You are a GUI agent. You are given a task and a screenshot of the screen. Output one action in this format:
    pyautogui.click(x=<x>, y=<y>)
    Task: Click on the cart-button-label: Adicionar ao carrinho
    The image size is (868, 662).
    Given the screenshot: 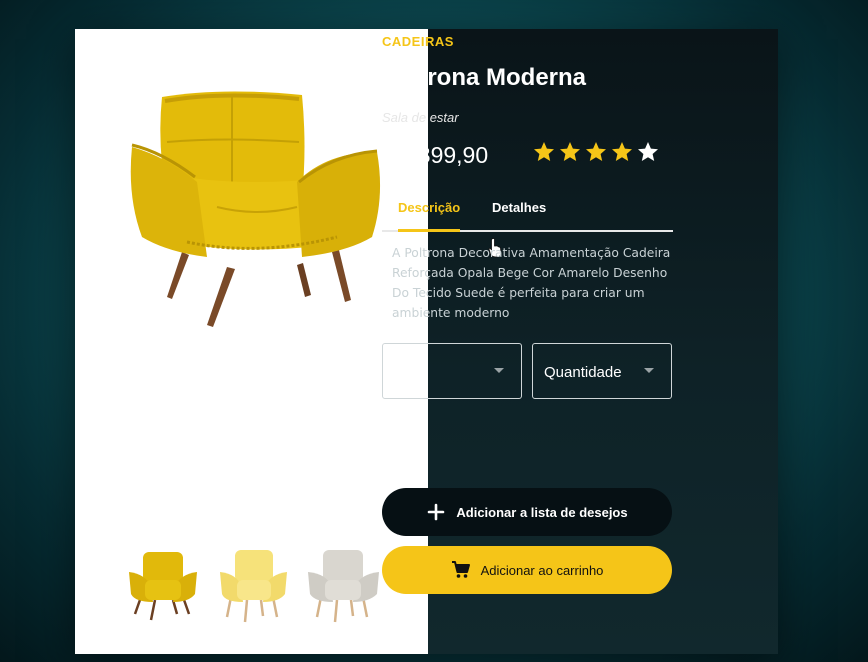 What is the action you would take?
    pyautogui.click(x=542, y=570)
    